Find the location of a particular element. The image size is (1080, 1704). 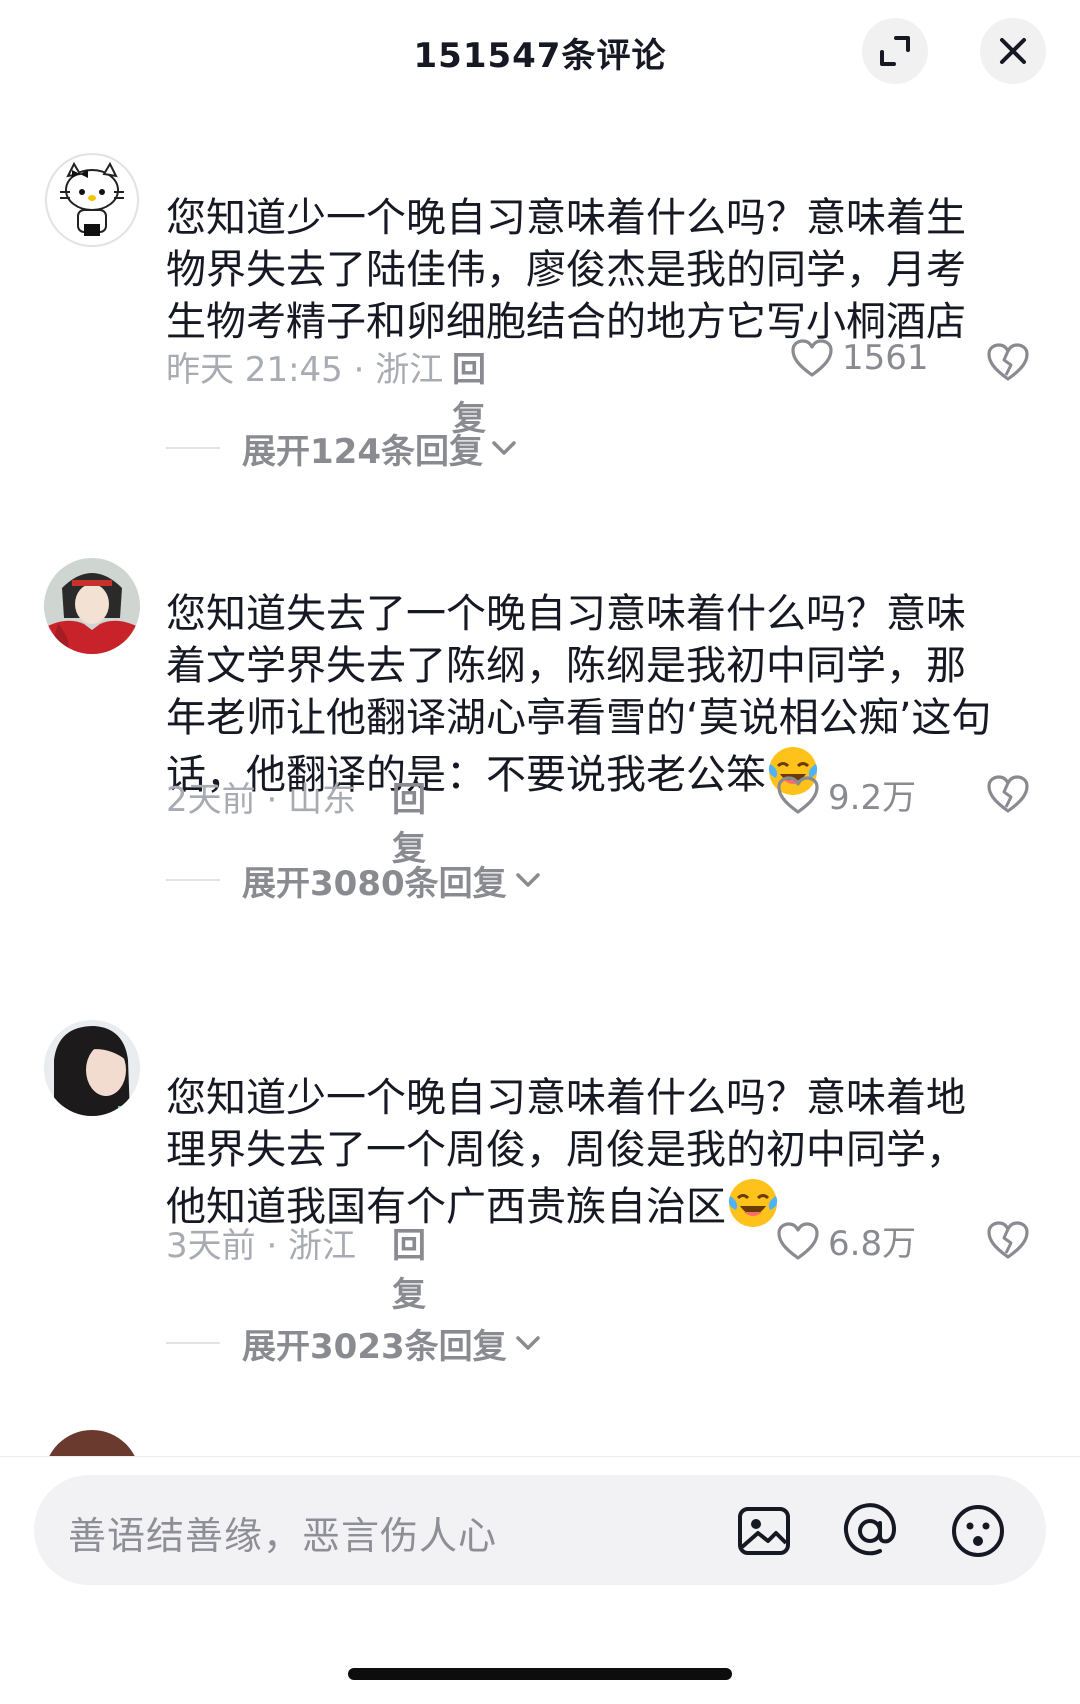

comment-input-placeholder: 善语结善缘，恶言伤人心 is located at coordinates (283, 1536).